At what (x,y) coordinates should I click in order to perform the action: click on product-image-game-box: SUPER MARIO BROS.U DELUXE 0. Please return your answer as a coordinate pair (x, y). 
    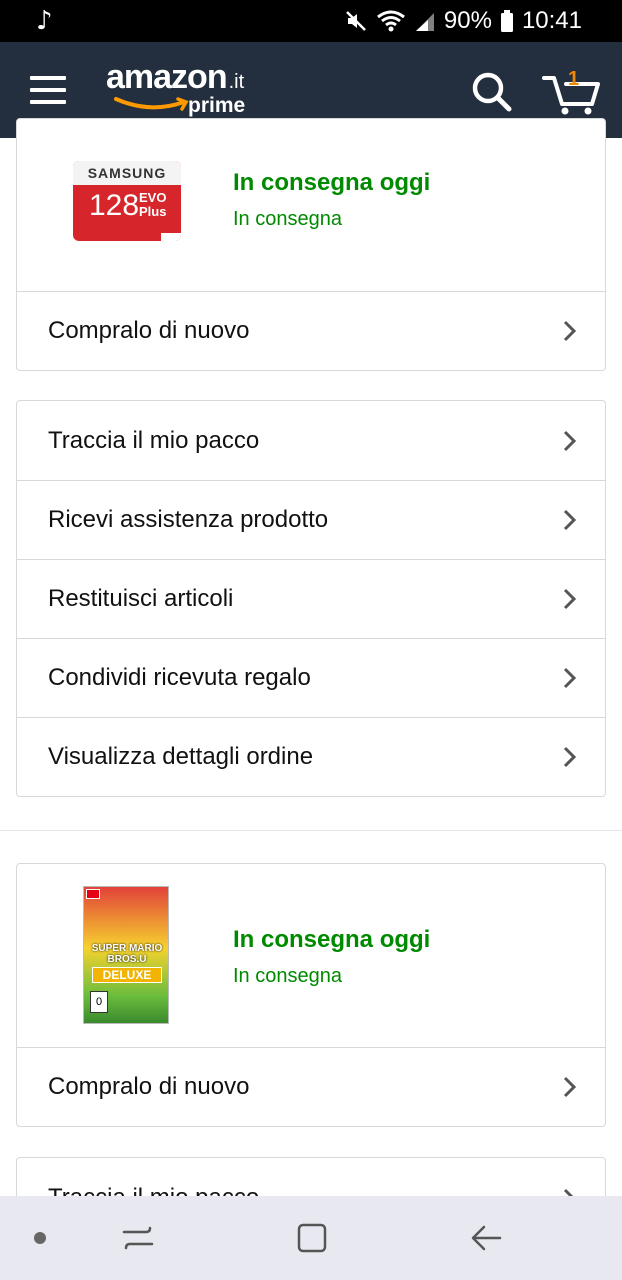
    Looking at the image, I should click on (126, 955).